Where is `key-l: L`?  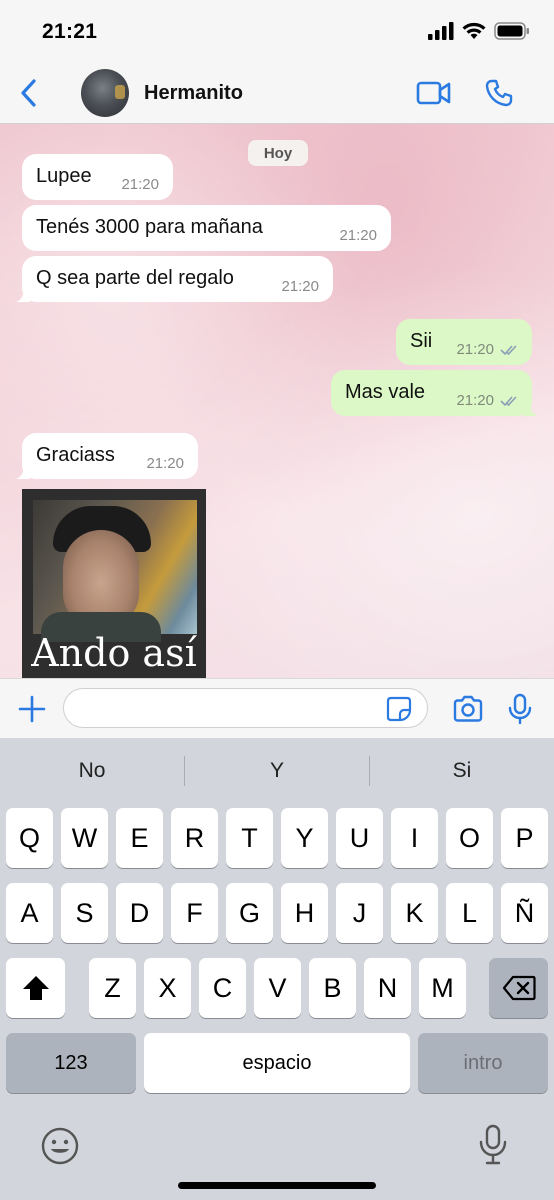
key-l: L is located at coordinates (469, 913).